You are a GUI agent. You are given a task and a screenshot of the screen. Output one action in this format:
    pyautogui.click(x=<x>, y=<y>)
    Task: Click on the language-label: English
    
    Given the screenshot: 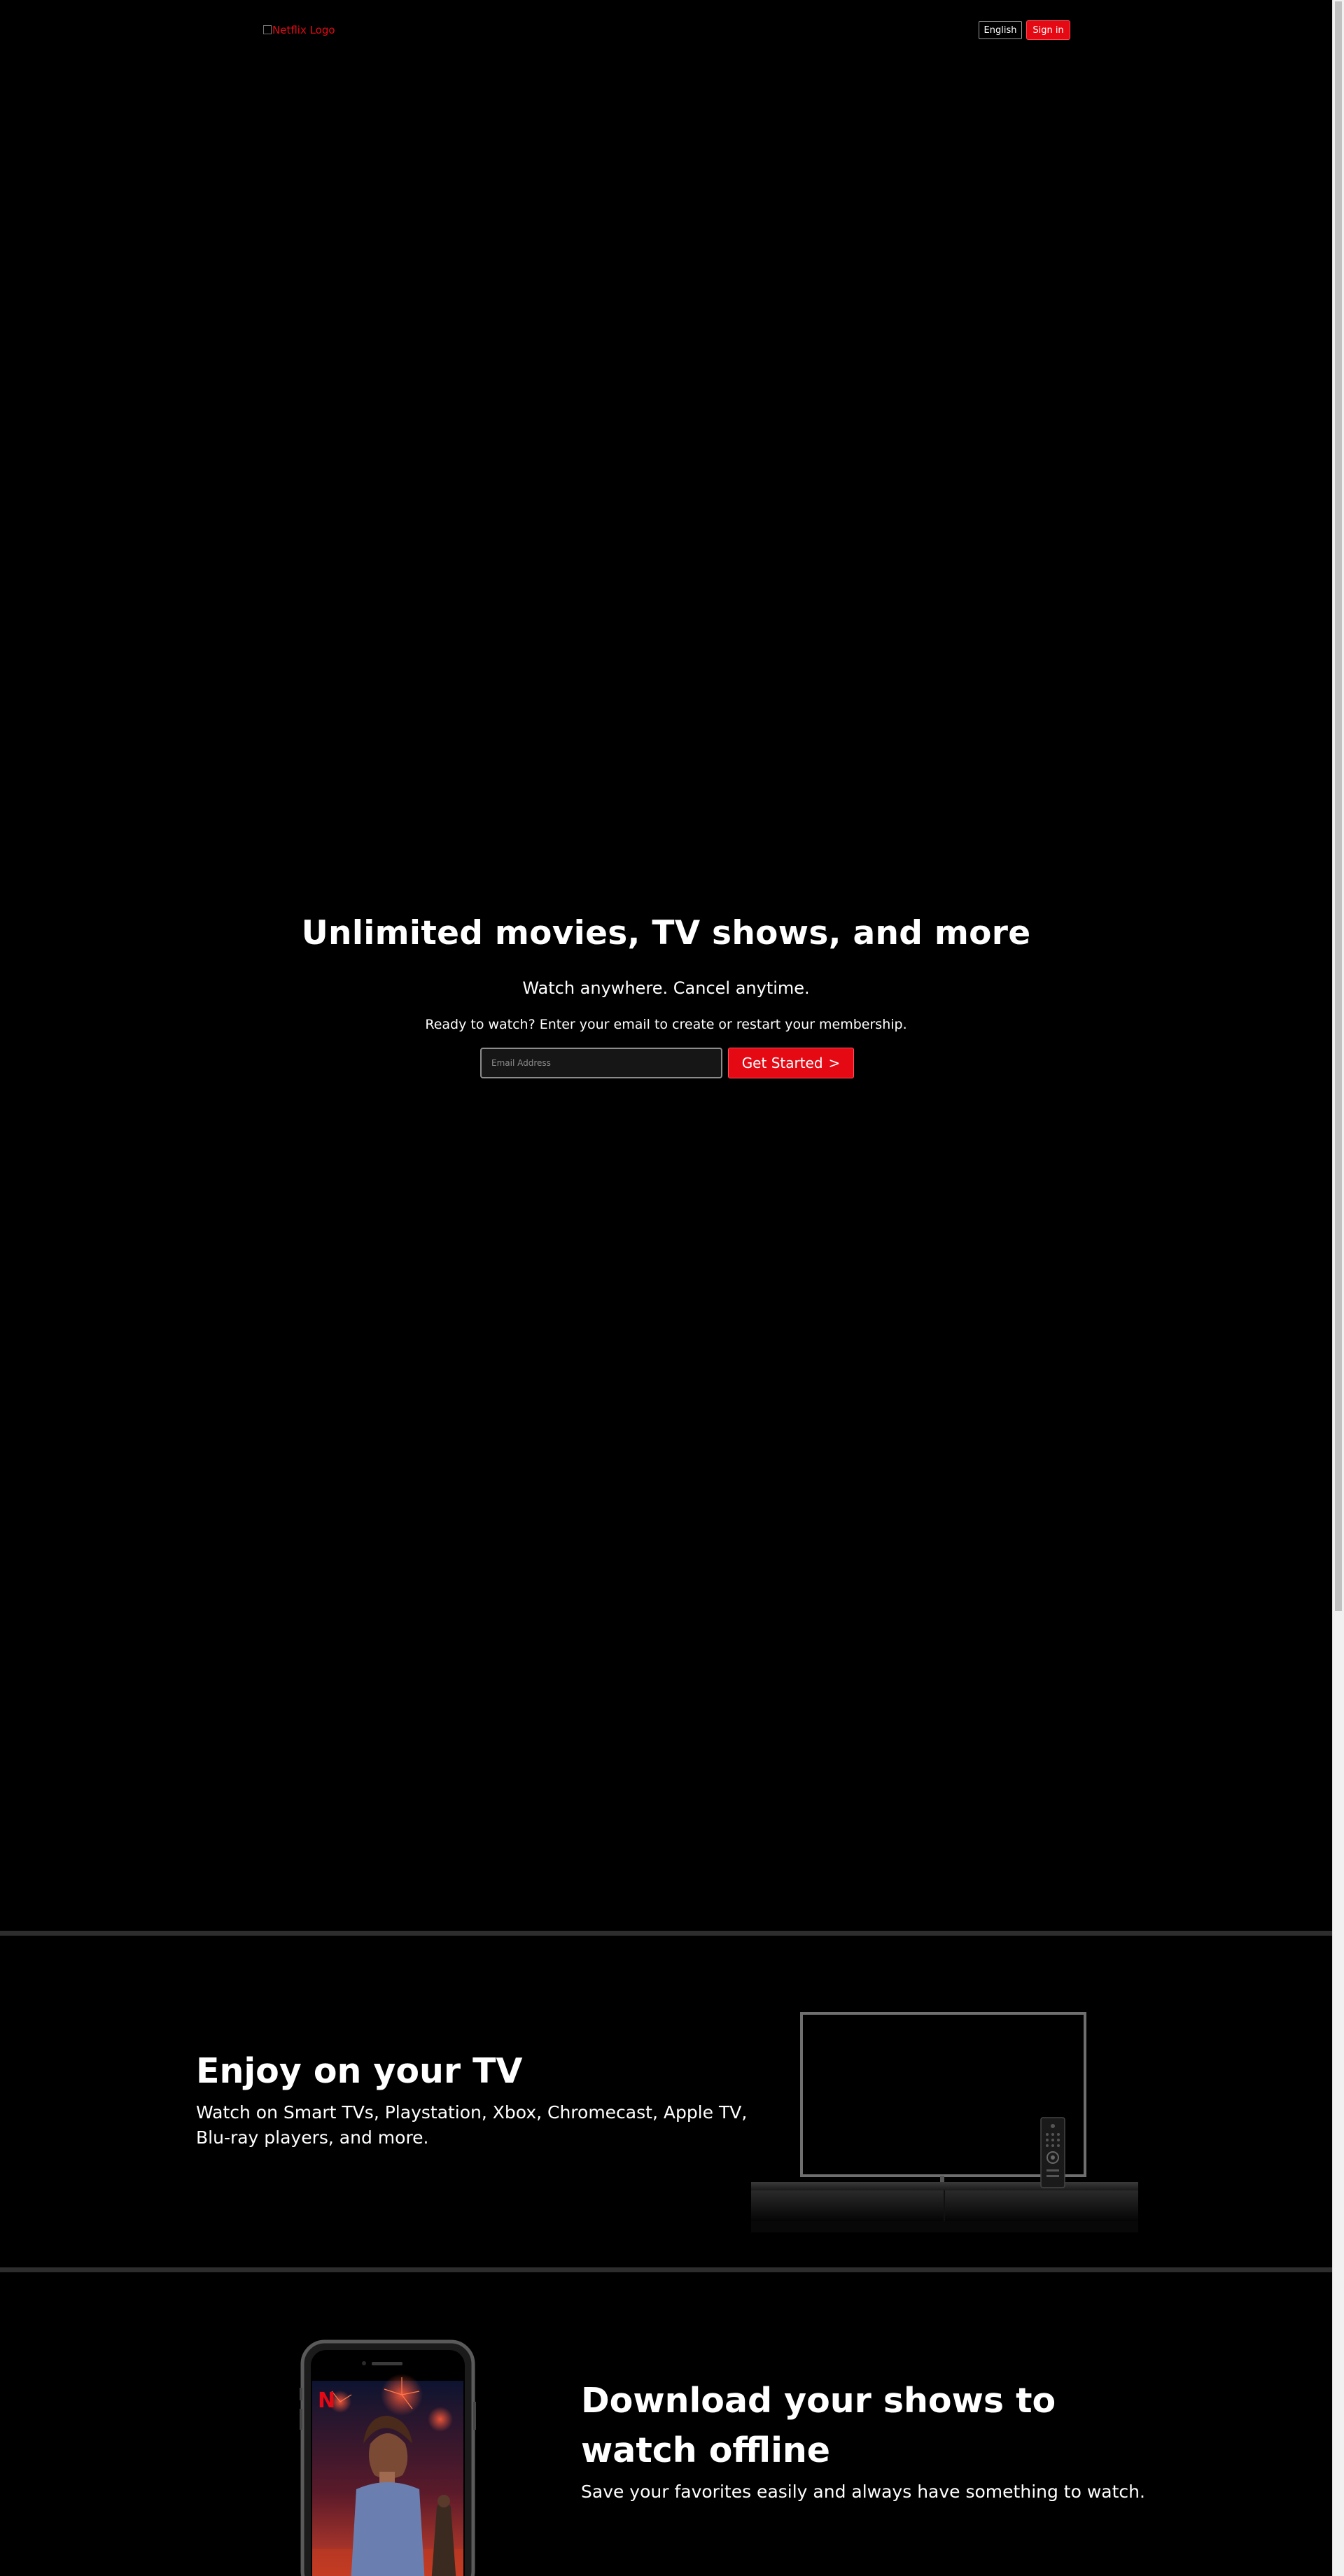 What is the action you would take?
    pyautogui.click(x=1000, y=30)
    